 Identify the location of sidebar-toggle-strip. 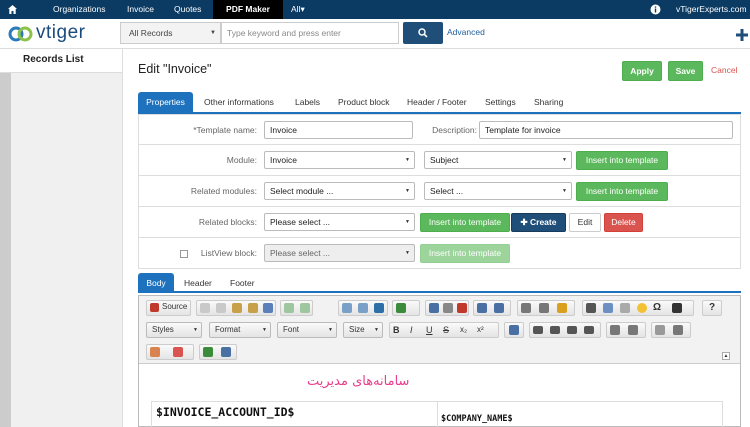
(5, 250).